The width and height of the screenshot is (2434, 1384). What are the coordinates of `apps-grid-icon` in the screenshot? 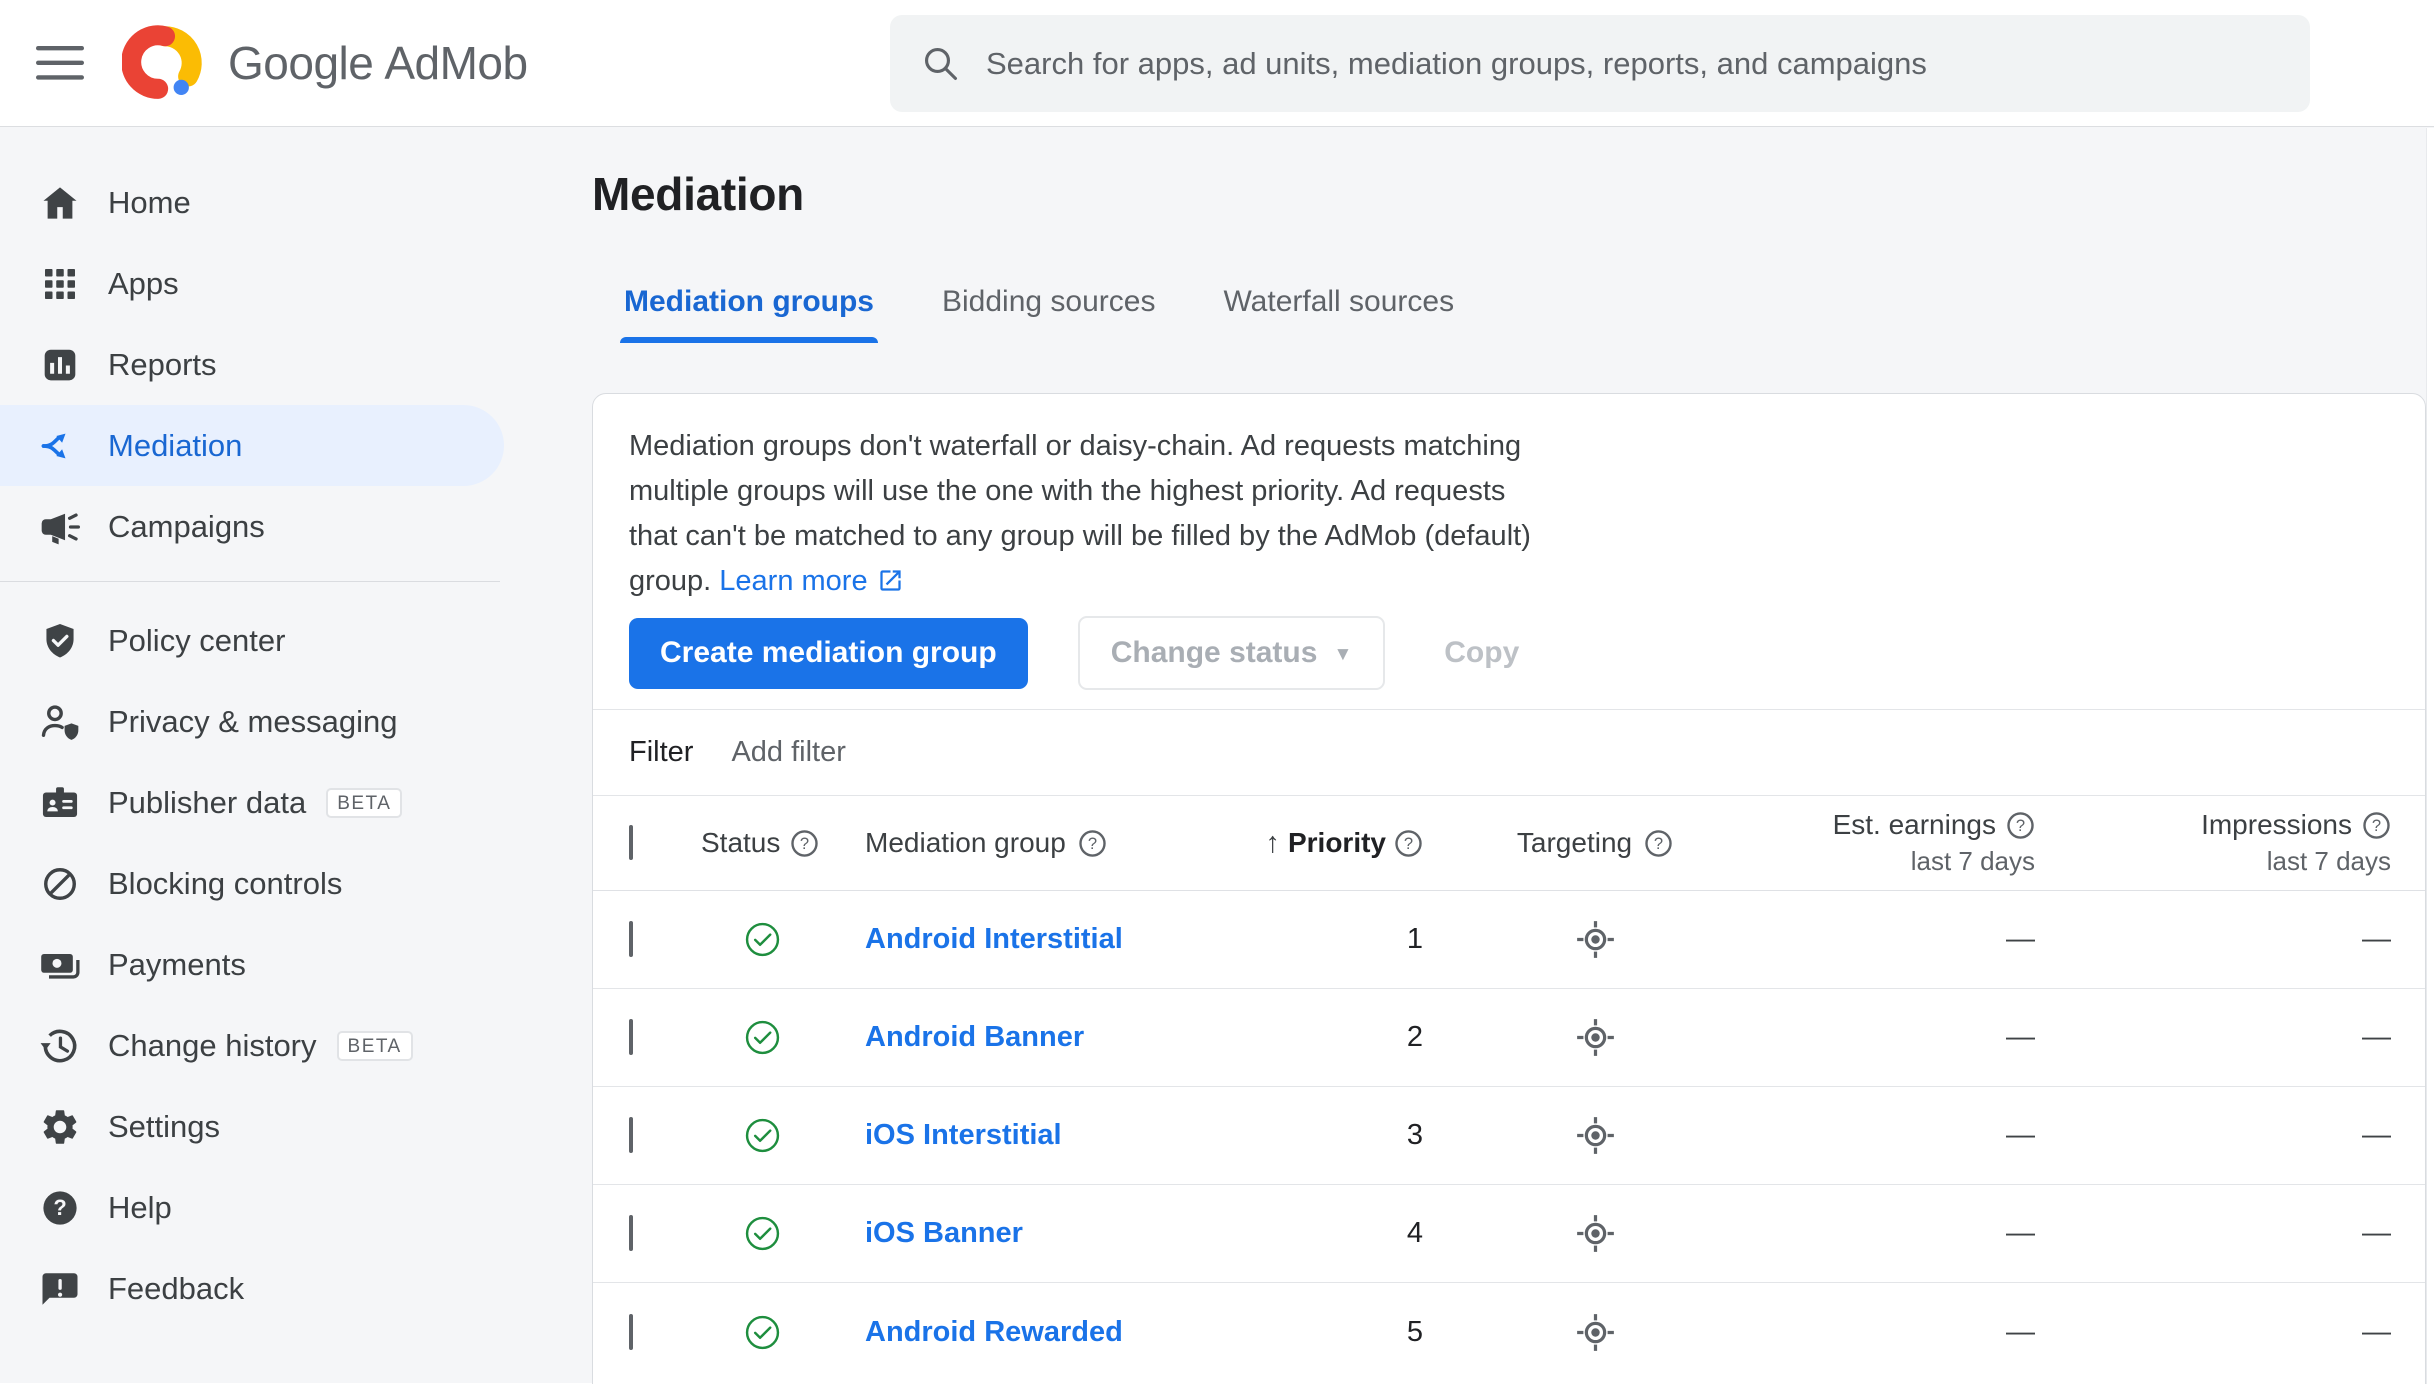 It's located at (60, 284).